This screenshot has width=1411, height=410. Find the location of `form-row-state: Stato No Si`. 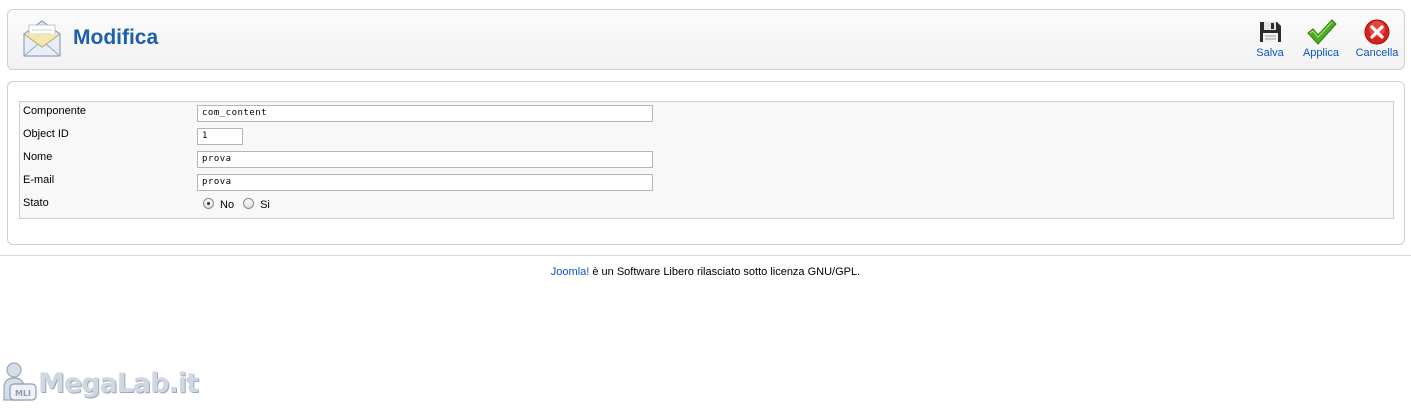

form-row-state: Stato No Si is located at coordinates (706, 205).